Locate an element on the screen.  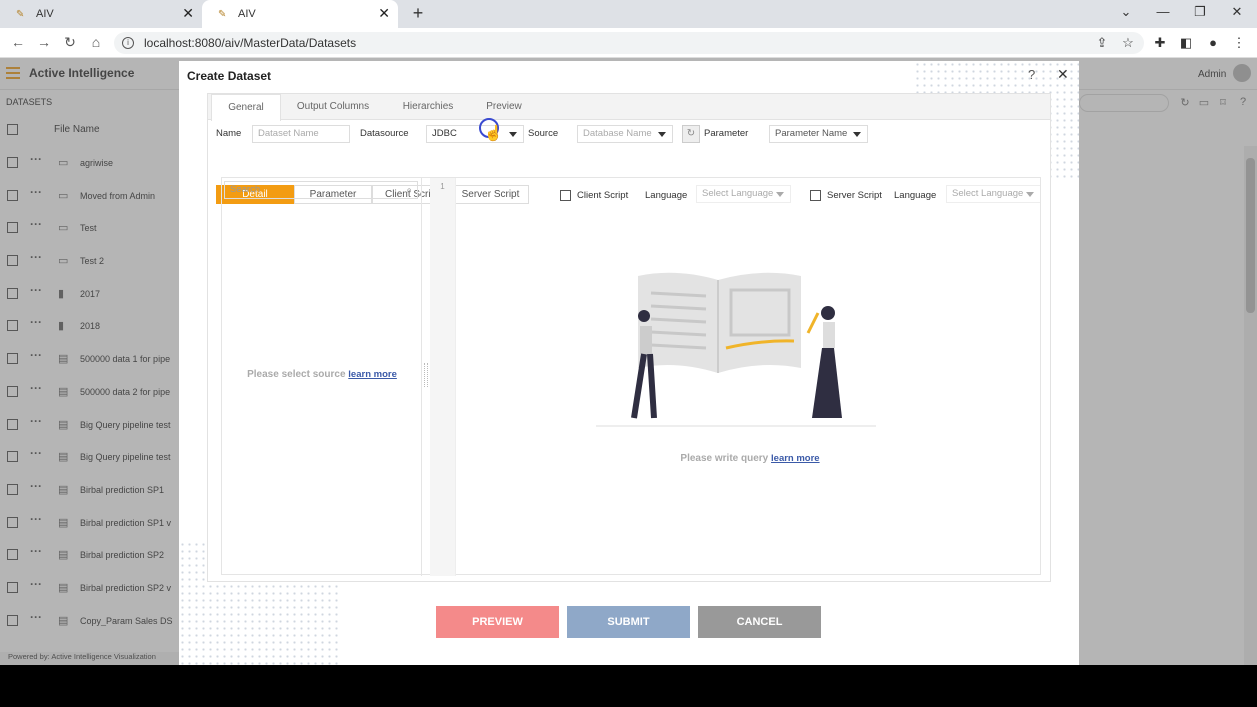
source-label: Source is located at coordinates (543, 133).